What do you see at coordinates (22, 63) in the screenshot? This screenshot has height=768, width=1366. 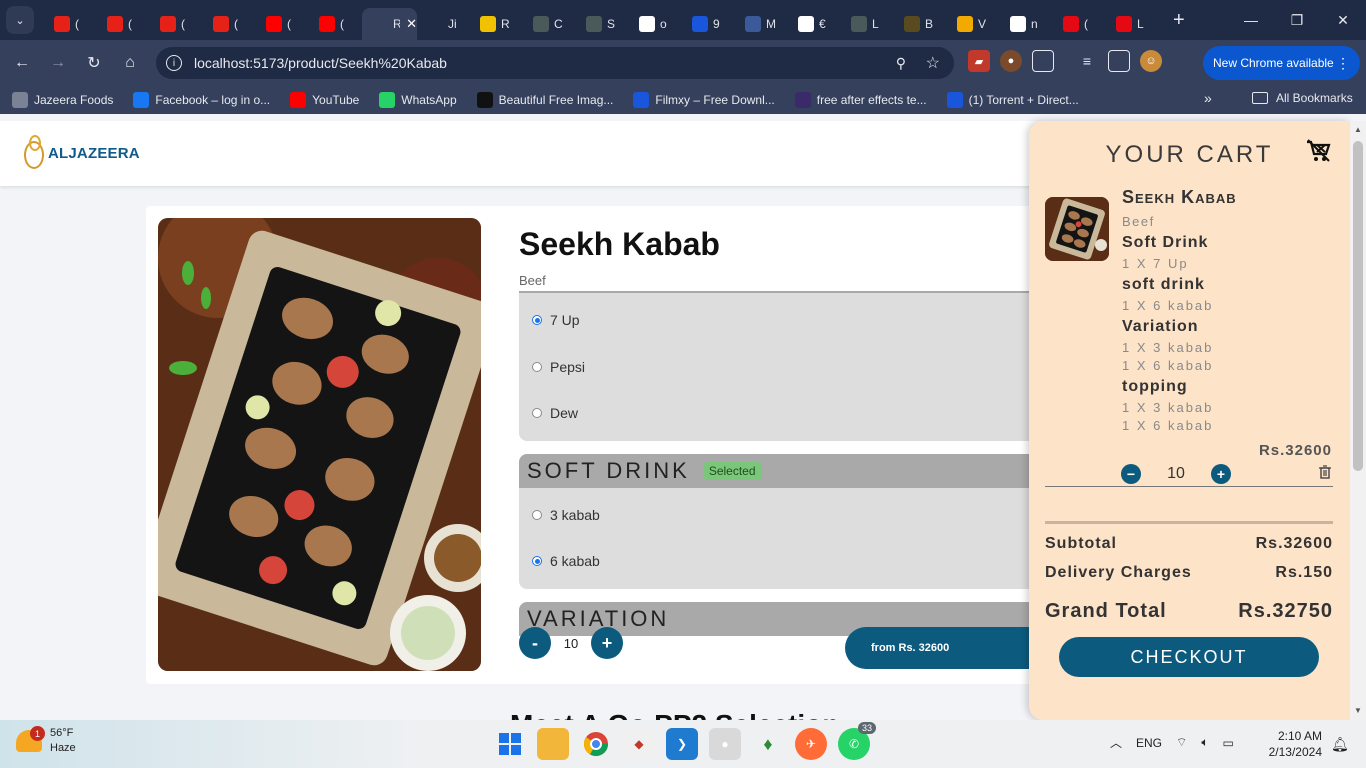 I see `back-button: ←` at bounding box center [22, 63].